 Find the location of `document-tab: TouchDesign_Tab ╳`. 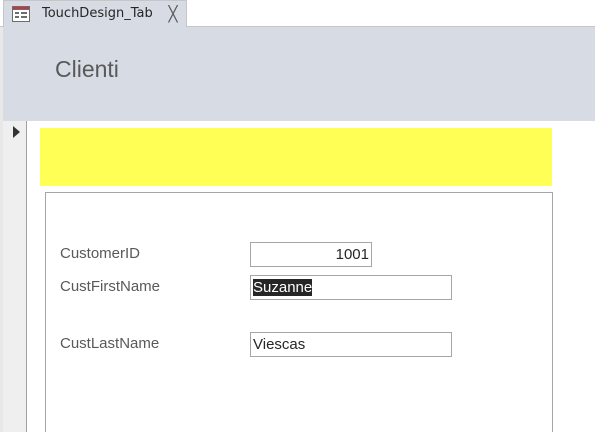

document-tab: TouchDesign_Tab ╳ is located at coordinates (95, 13).